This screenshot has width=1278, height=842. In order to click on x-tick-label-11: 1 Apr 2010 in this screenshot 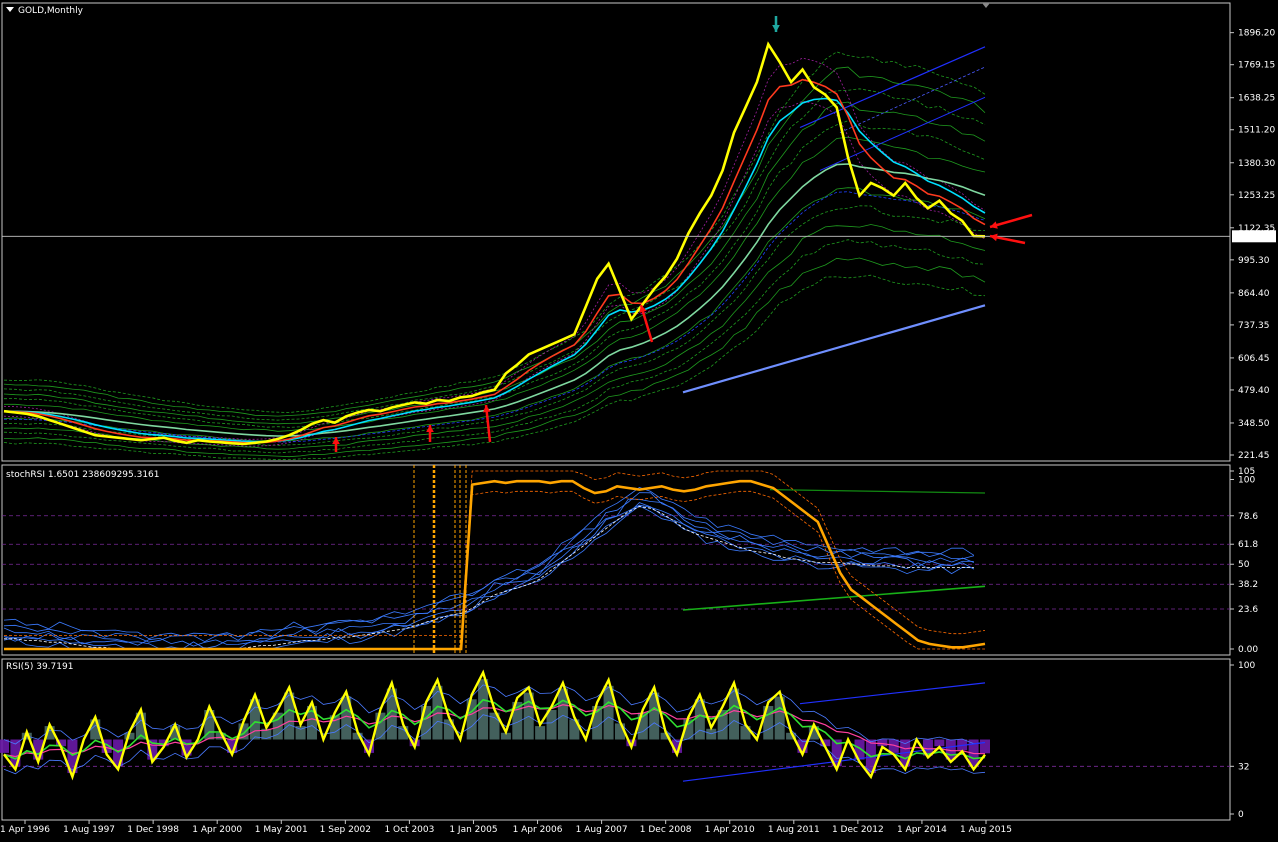, I will do `click(730, 830)`.